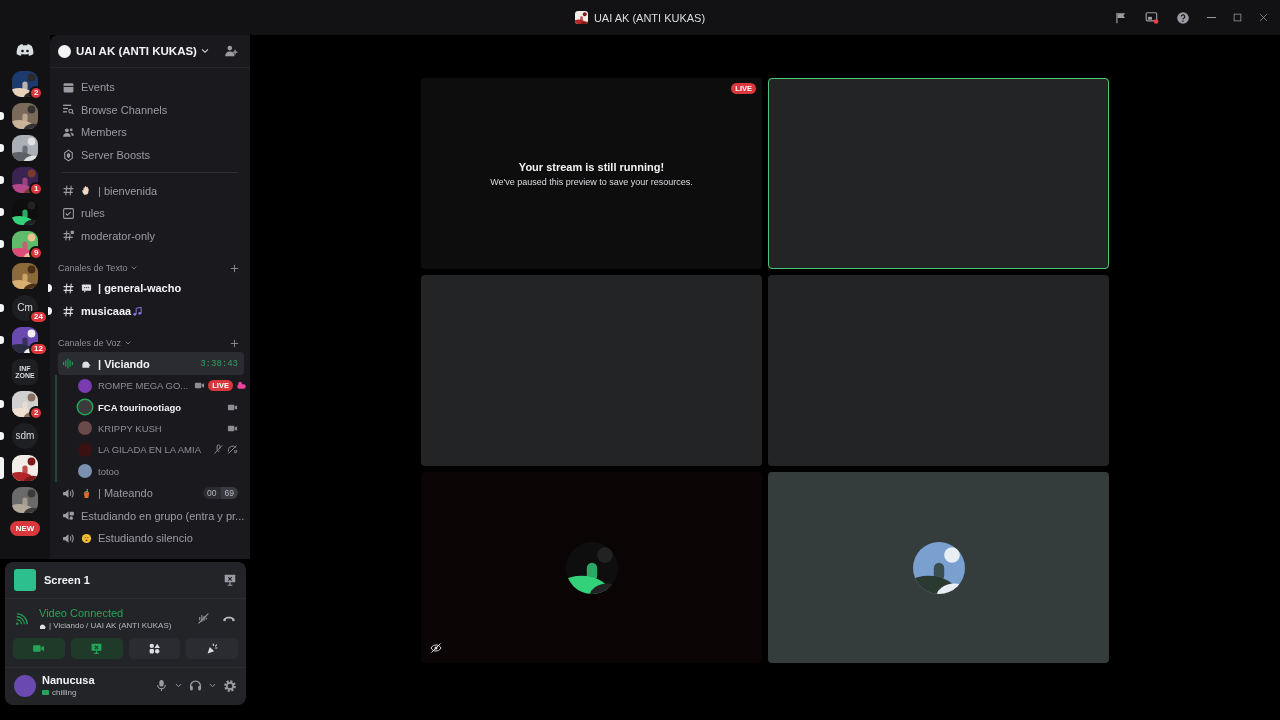 The width and height of the screenshot is (1280, 720). What do you see at coordinates (151, 110) in the screenshot?
I see `menu-item: Browse Channels` at bounding box center [151, 110].